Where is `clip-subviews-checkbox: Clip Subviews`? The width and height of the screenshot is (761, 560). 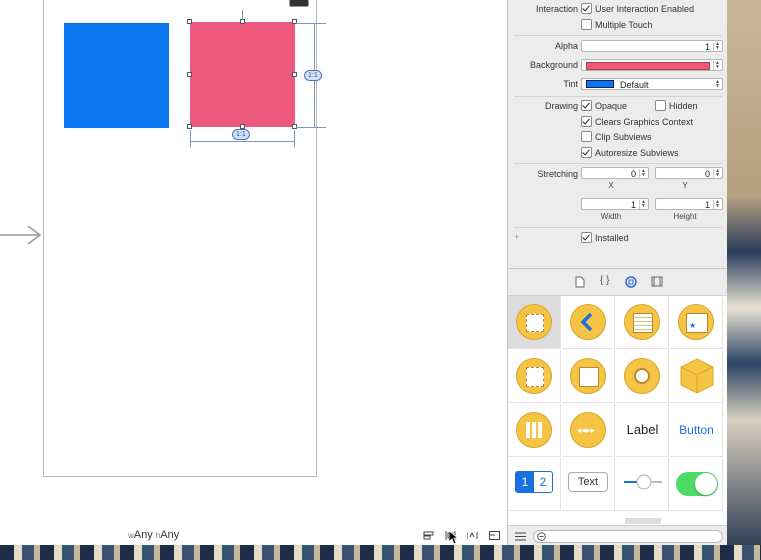 clip-subviews-checkbox: Clip Subviews is located at coordinates (616, 136).